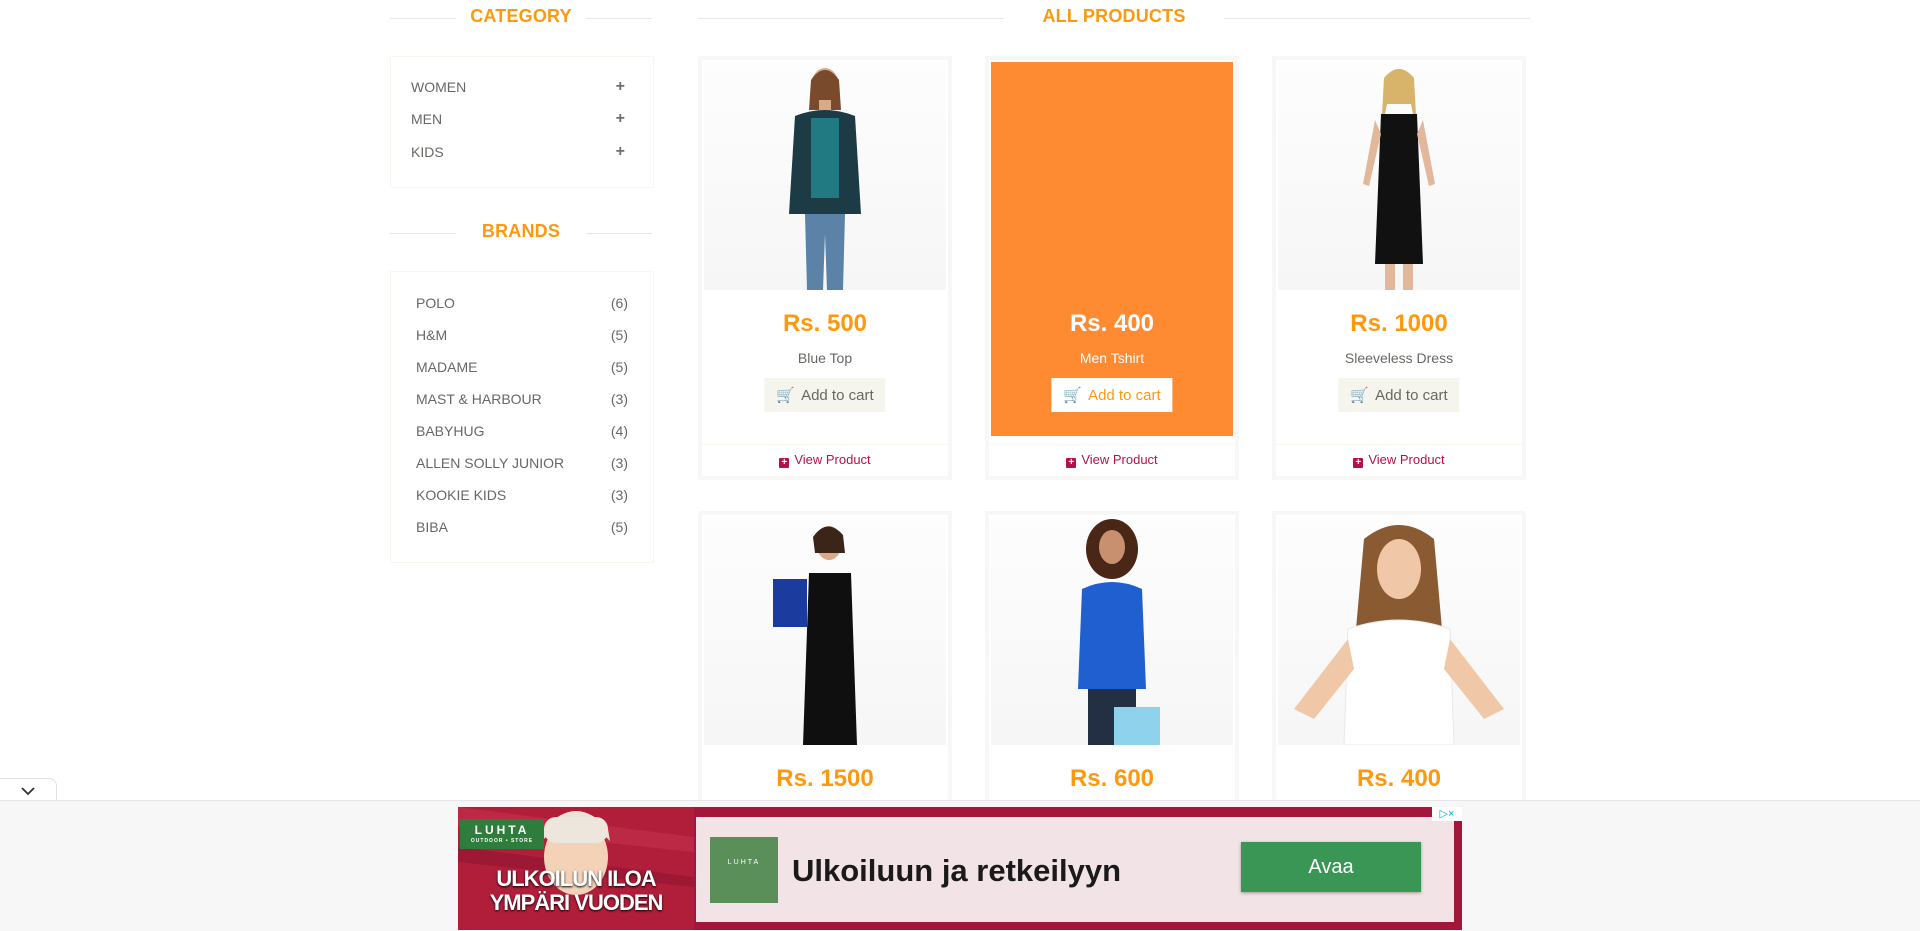 The height and width of the screenshot is (931, 1920). I want to click on brand-name: POLO, so click(435, 303).